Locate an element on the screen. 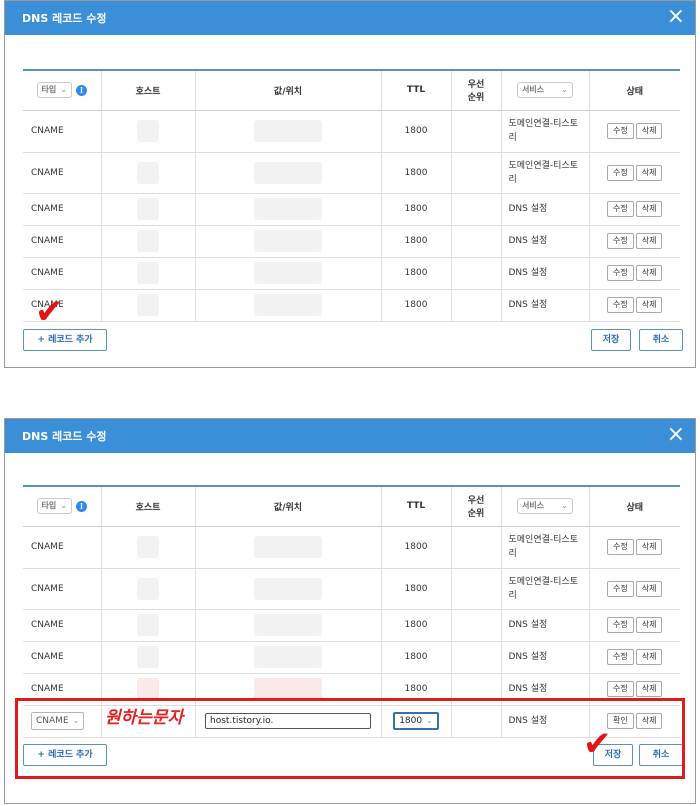 This screenshot has height=806, width=700. red-checkmark-annotation: ✔ is located at coordinates (597, 744).